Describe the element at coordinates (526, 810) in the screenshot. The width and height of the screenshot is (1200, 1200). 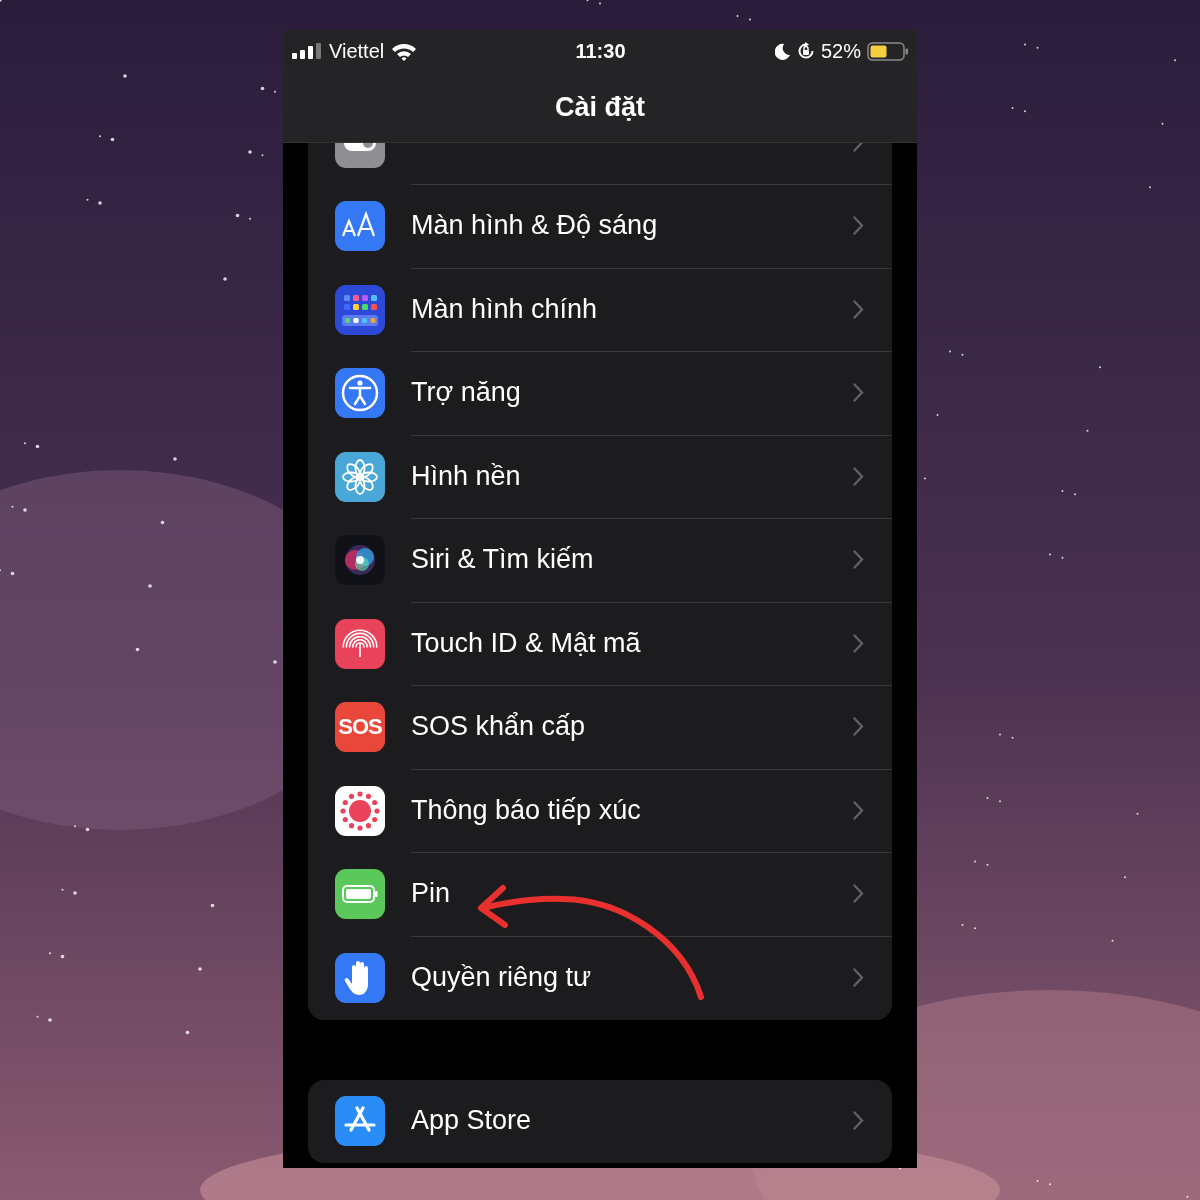
I see `row-label: Thông báo tiếp xúc` at that location.